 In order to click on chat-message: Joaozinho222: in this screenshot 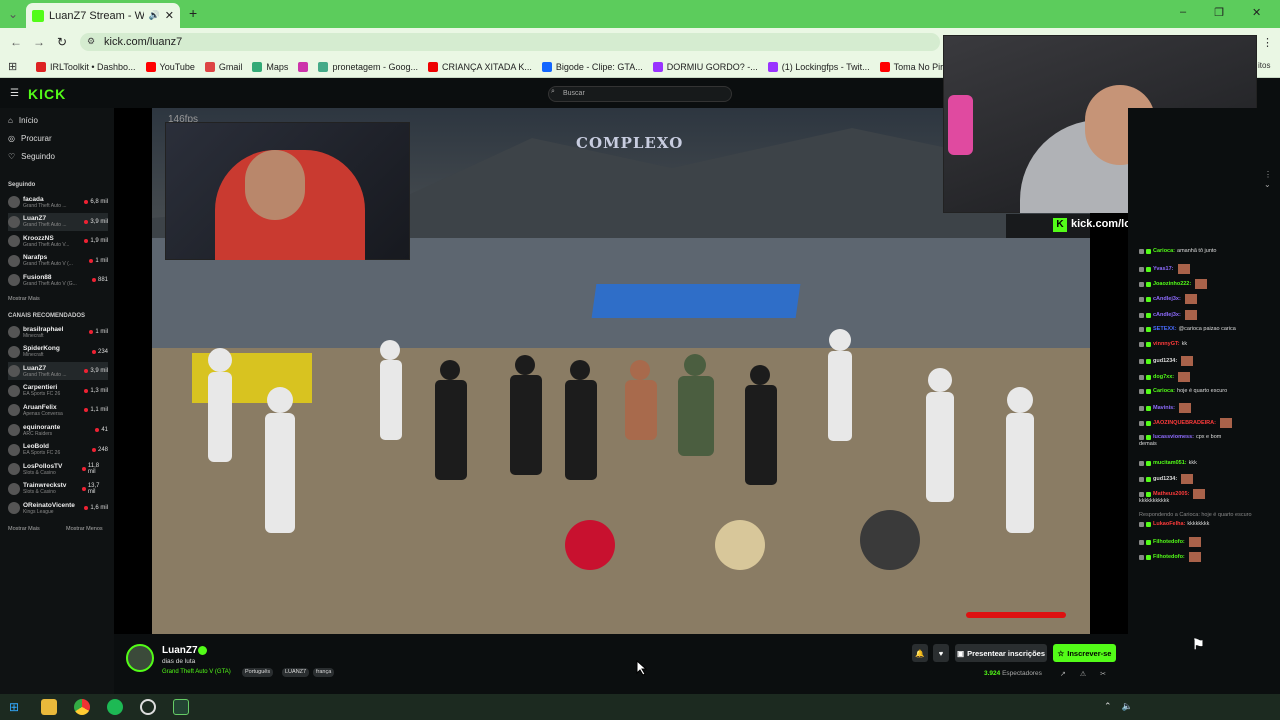, I will do `click(1173, 284)`.